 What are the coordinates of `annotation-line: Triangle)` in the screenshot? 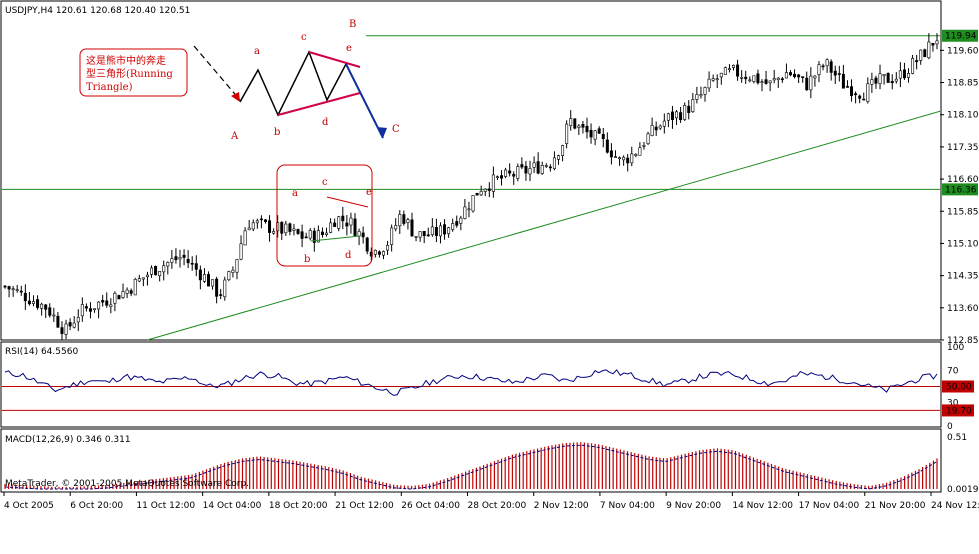 It's located at (109, 87).